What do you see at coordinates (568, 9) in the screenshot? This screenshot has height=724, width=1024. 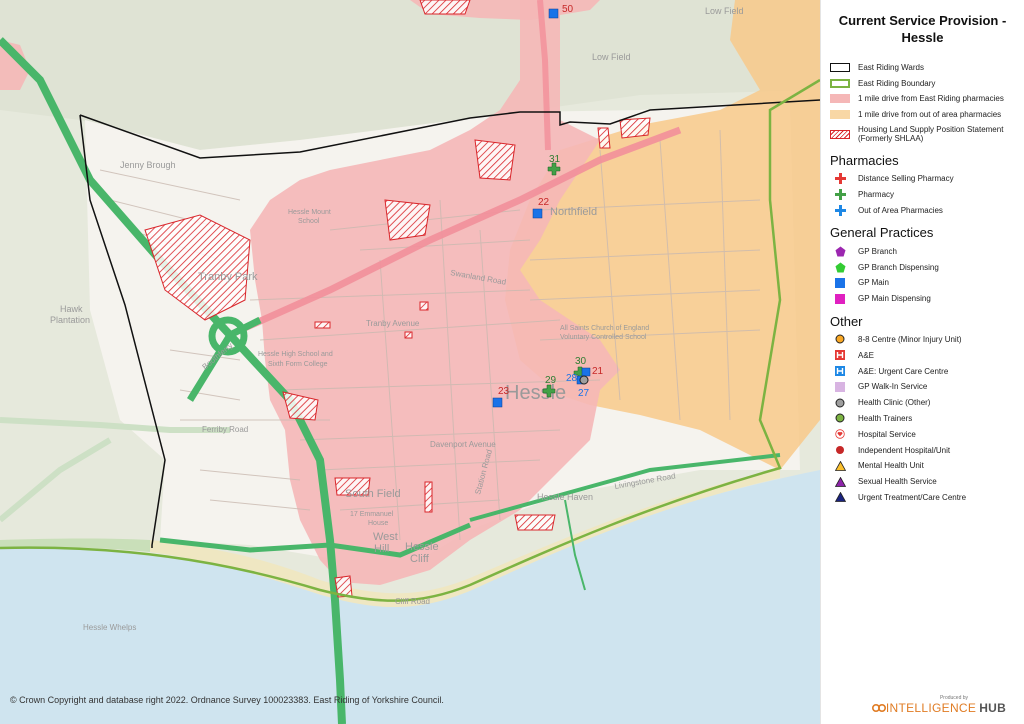 I see `site-number: 50` at bounding box center [568, 9].